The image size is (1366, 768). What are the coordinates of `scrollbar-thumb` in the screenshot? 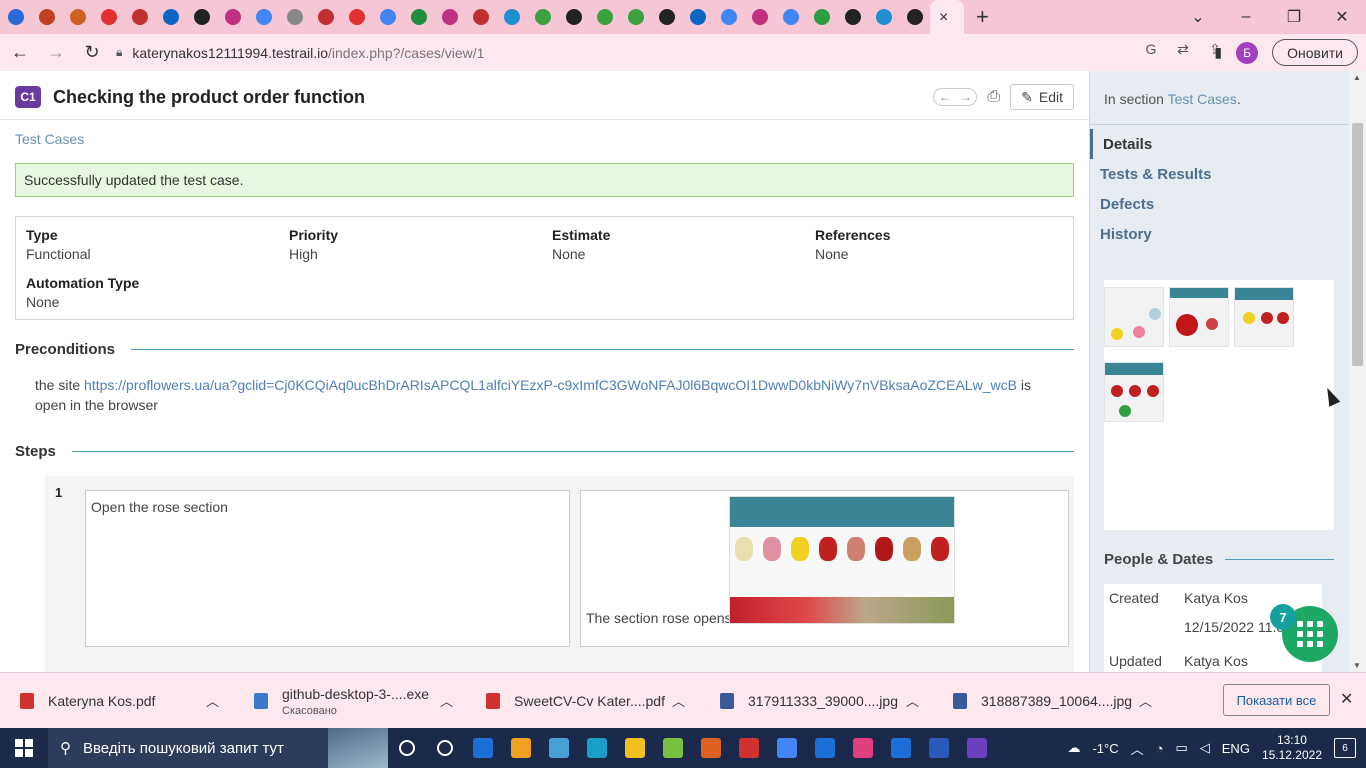 It's located at (1357, 244).